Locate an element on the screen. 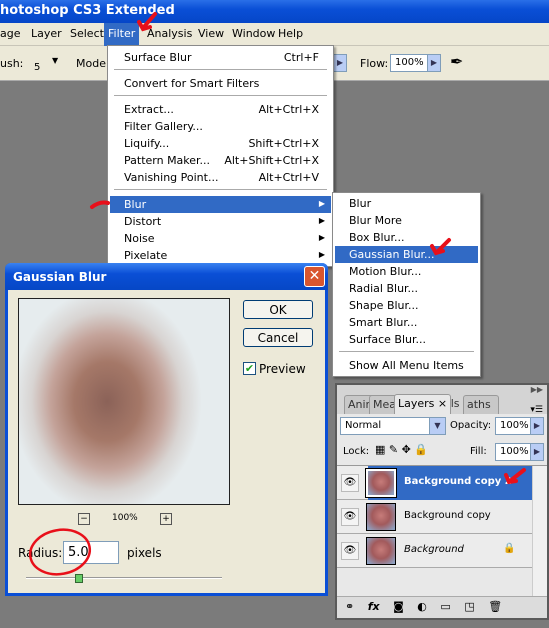 The height and width of the screenshot is (628, 549). red-mark-icon is located at coordinates (100, 204).